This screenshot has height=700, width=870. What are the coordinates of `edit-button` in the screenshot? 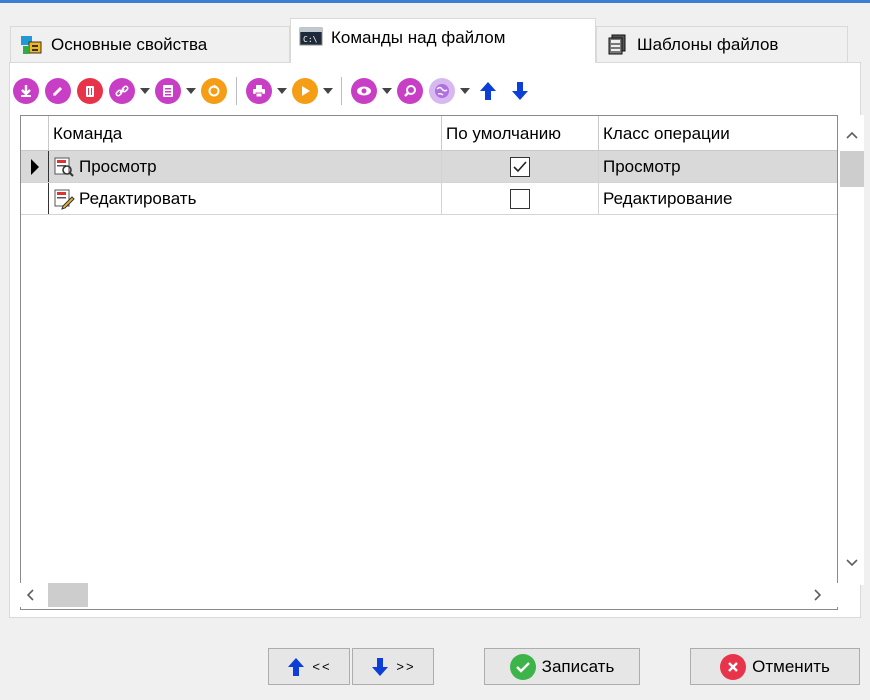 It's located at (58, 91).